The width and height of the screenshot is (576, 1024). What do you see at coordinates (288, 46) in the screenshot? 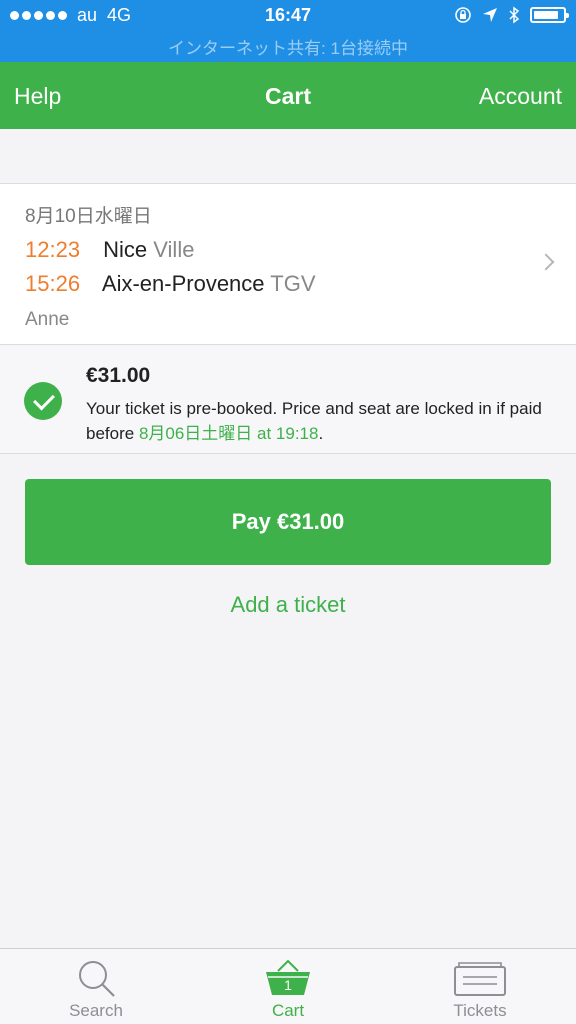
I see `hotspot-banner: インターネット共有: 1台接続中` at bounding box center [288, 46].